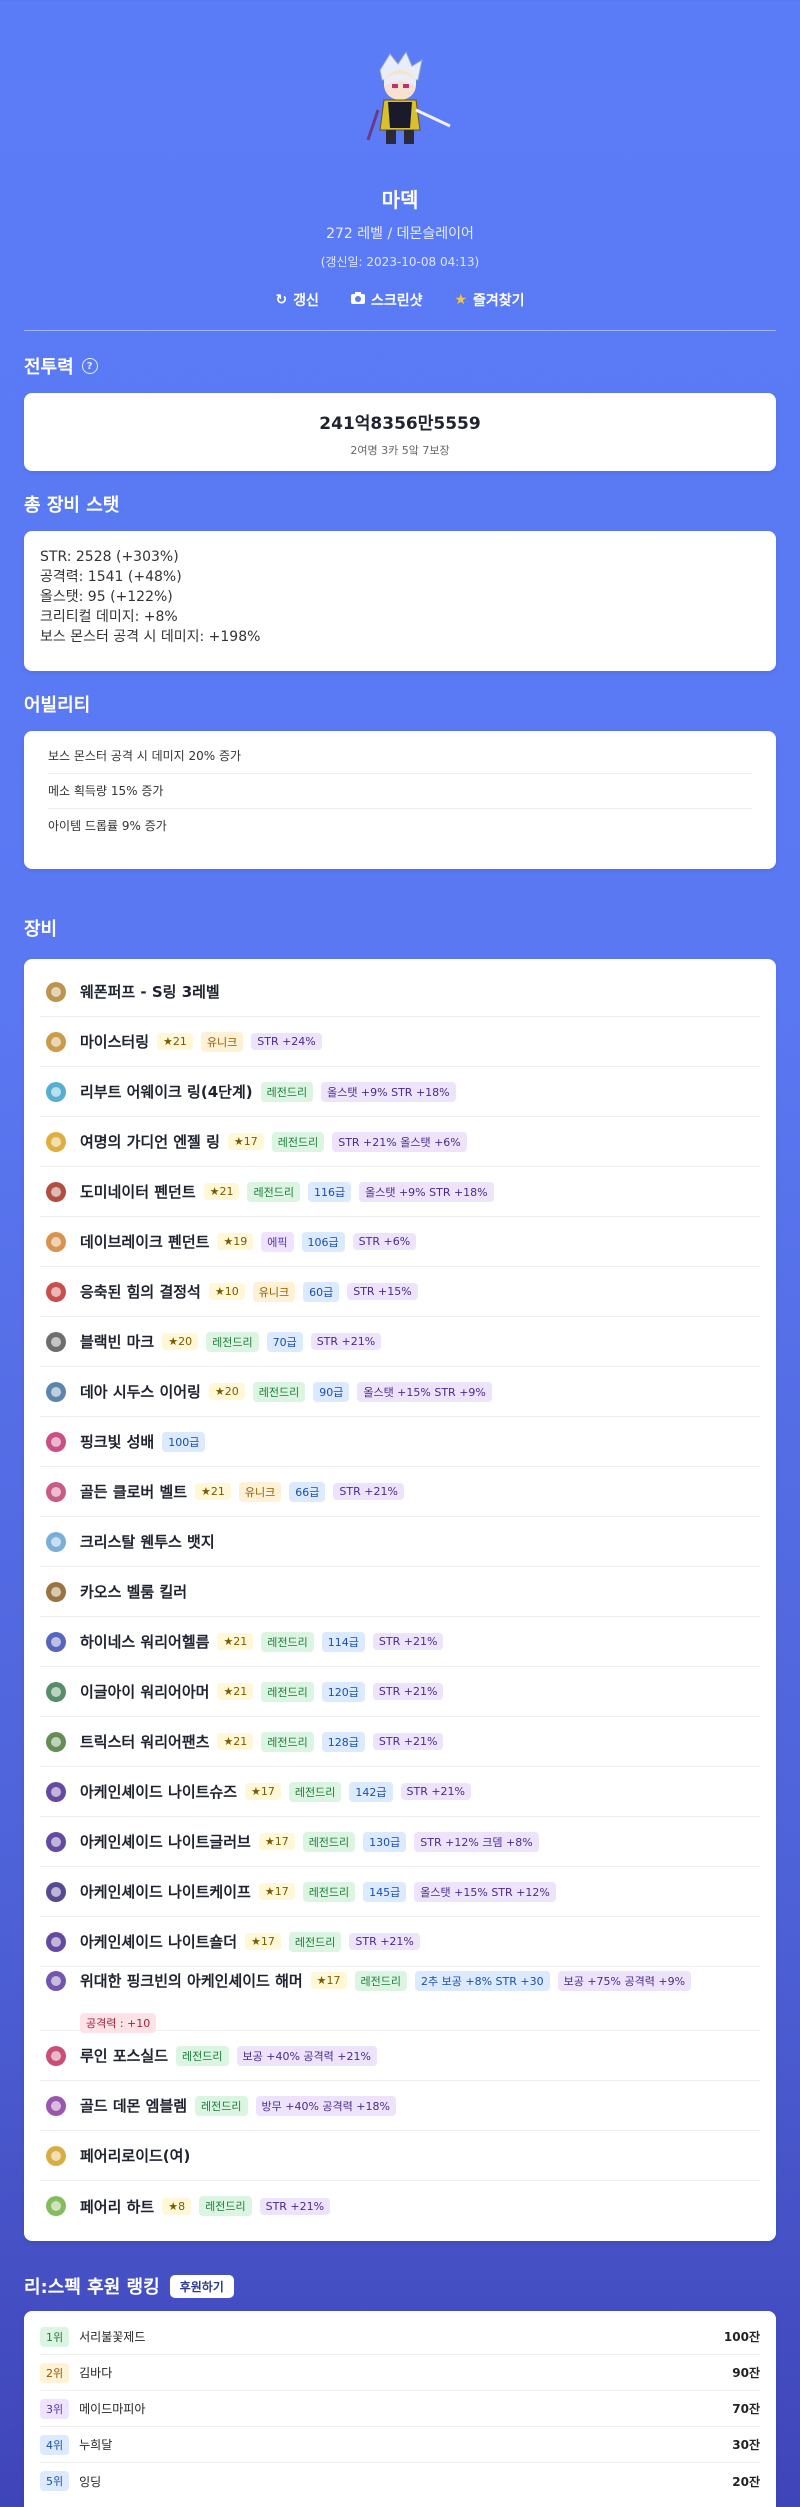 The width and height of the screenshot is (800, 2507). Describe the element at coordinates (56, 2056) in the screenshot. I see `shield-icon` at that location.